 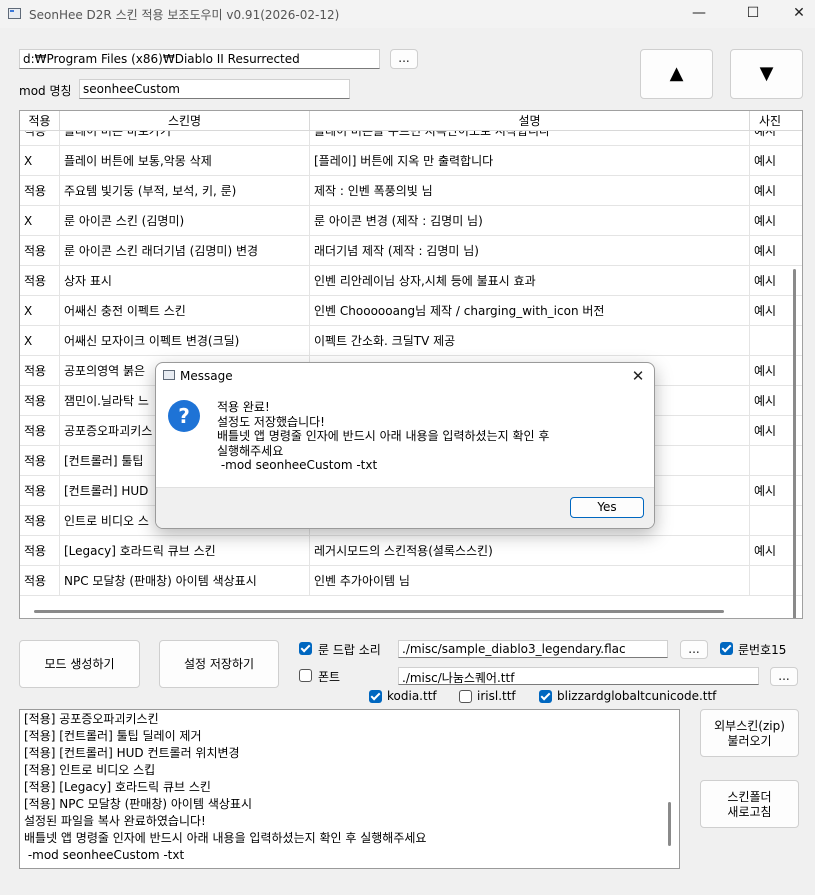 I want to click on cell-description: 플레이 버튼을 누르면 지옥난이도로 시작합니다, so click(x=530, y=138).